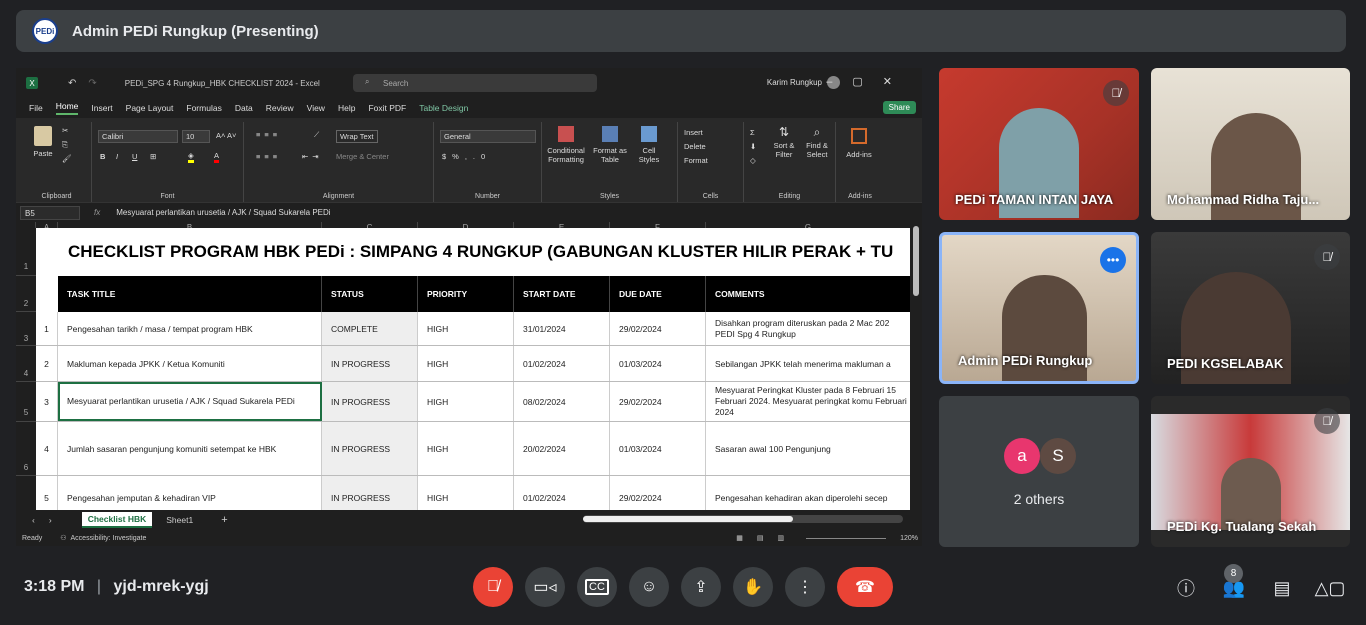 This screenshot has width=1366, height=625. I want to click on view-icons: ▦▤▥, so click(767, 538).